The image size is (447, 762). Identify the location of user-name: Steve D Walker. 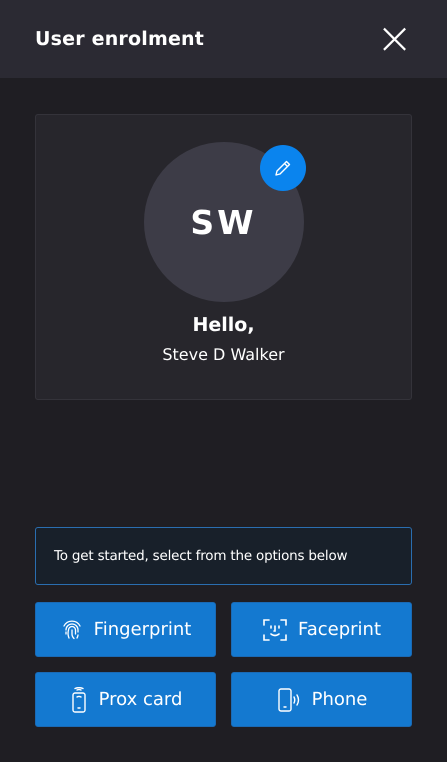
(223, 354).